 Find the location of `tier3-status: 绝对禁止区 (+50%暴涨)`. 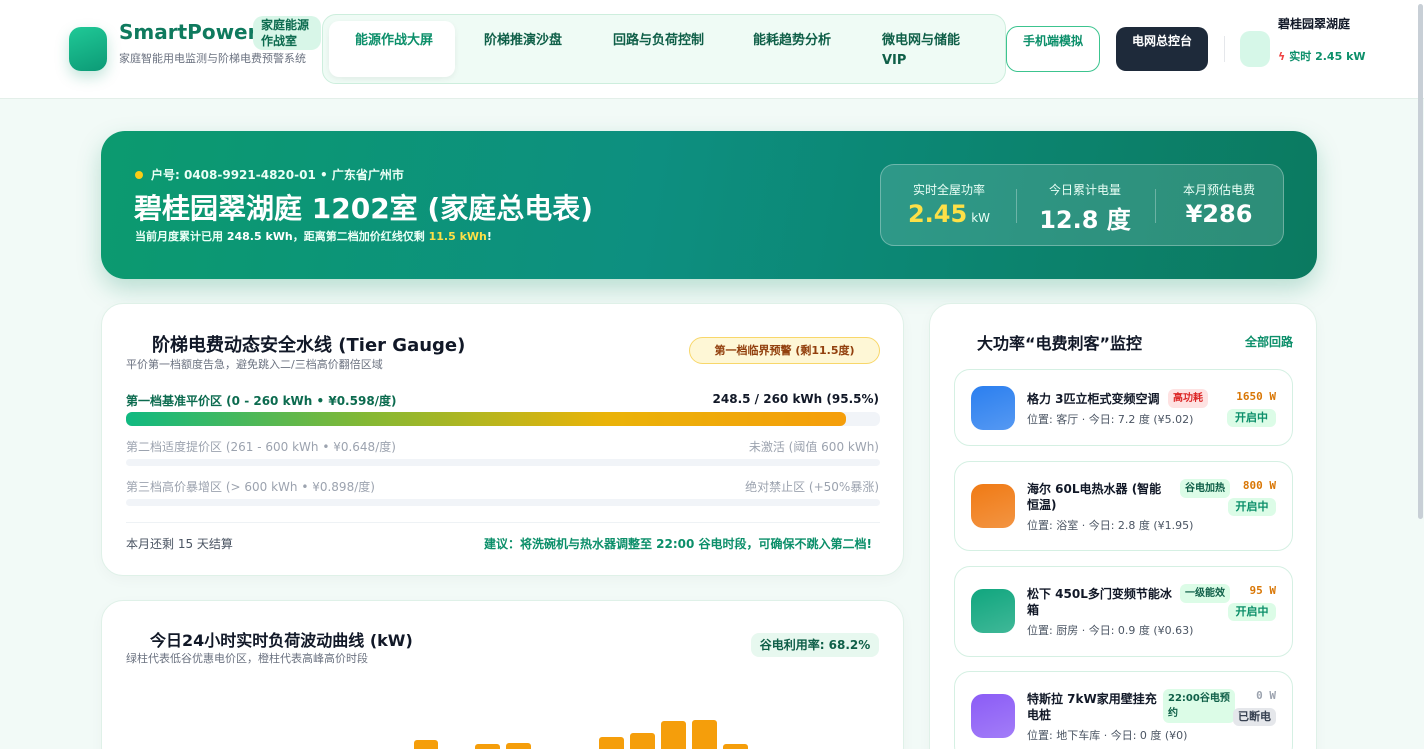

tier3-status: 绝对禁止区 (+50%暴涨) is located at coordinates (812, 487).